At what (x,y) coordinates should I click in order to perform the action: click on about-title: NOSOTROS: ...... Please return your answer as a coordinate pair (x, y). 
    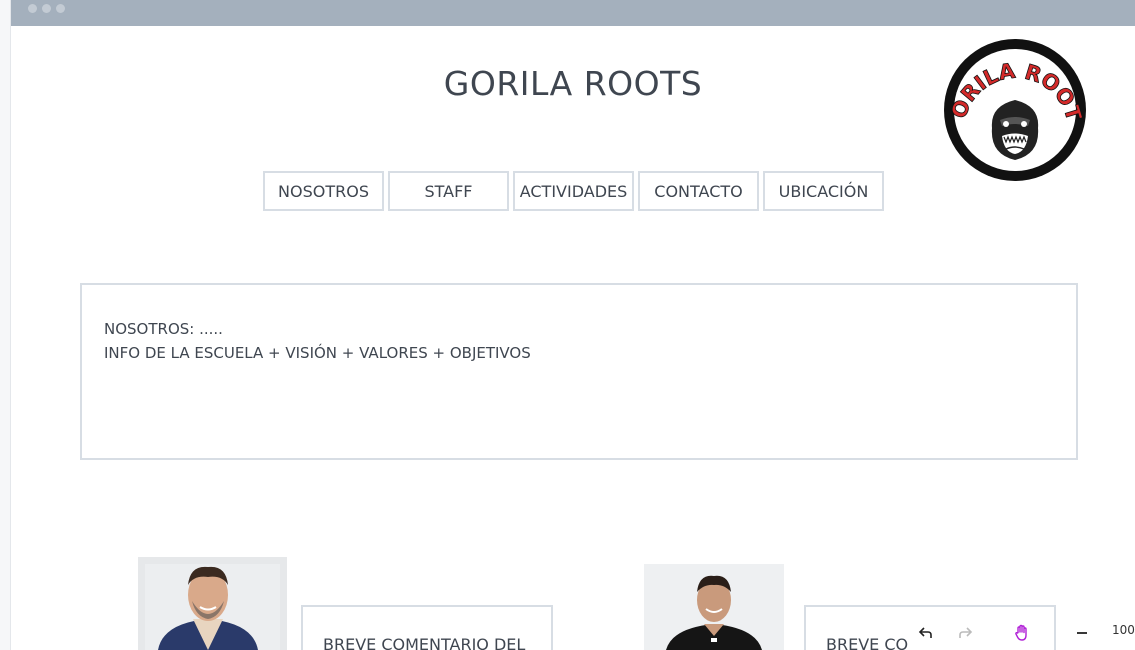
    Looking at the image, I should click on (163, 329).